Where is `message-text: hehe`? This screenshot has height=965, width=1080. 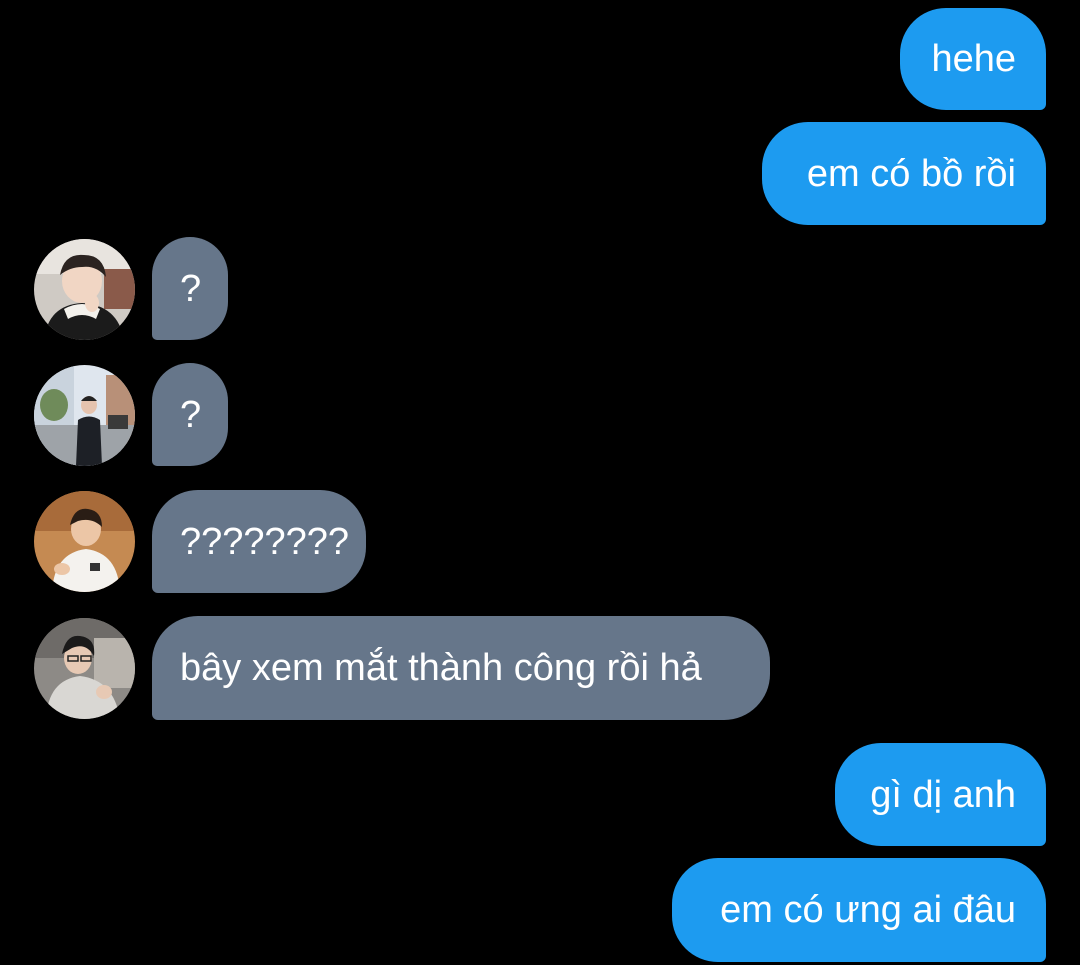 message-text: hehe is located at coordinates (973, 59).